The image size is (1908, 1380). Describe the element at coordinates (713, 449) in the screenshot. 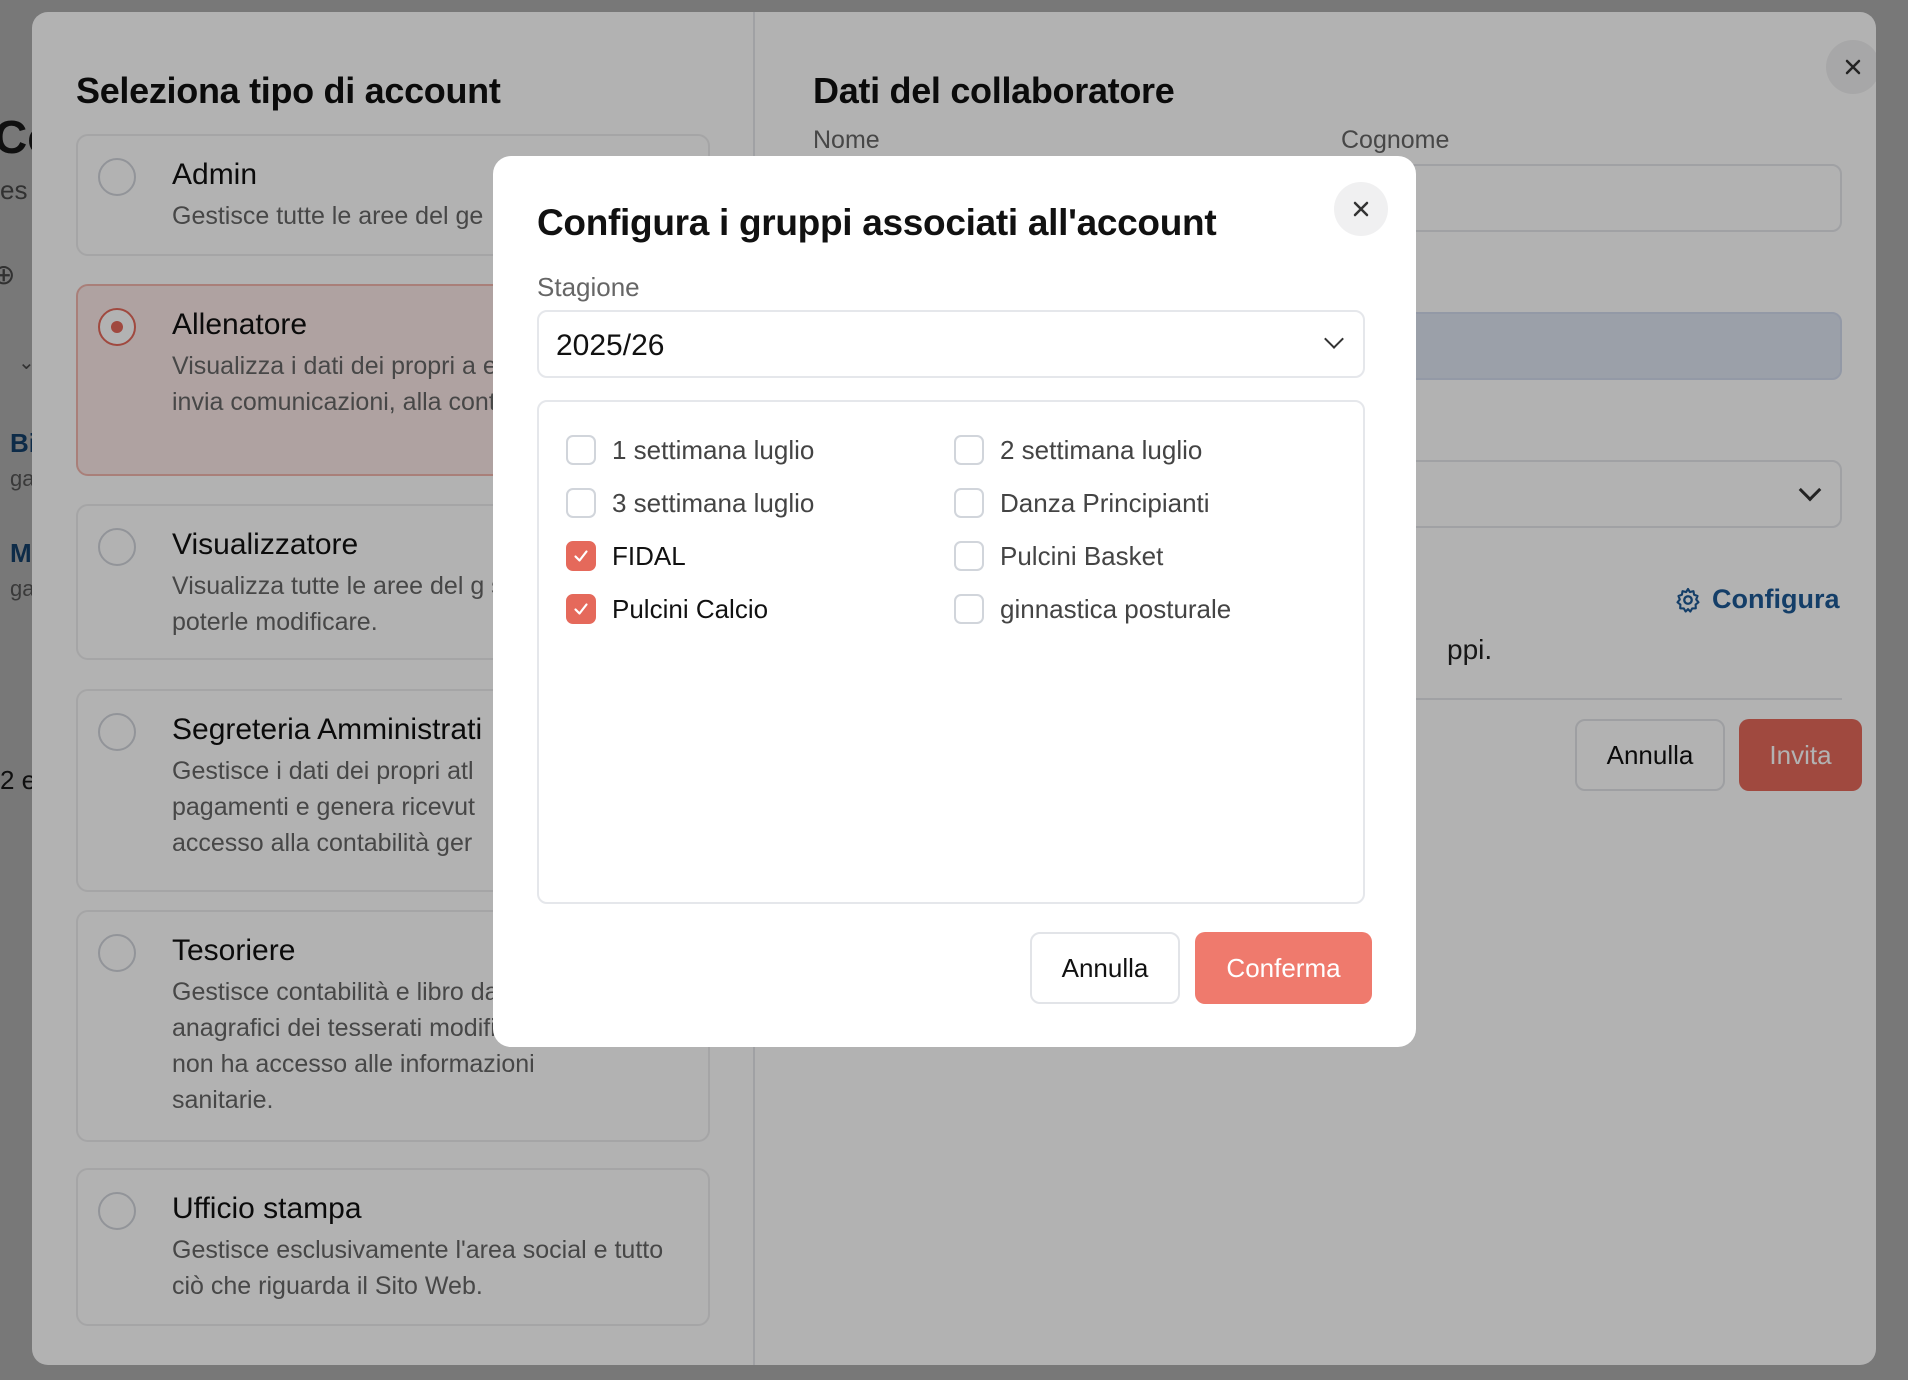

I see `group-label: 1 settimana luglio` at that location.